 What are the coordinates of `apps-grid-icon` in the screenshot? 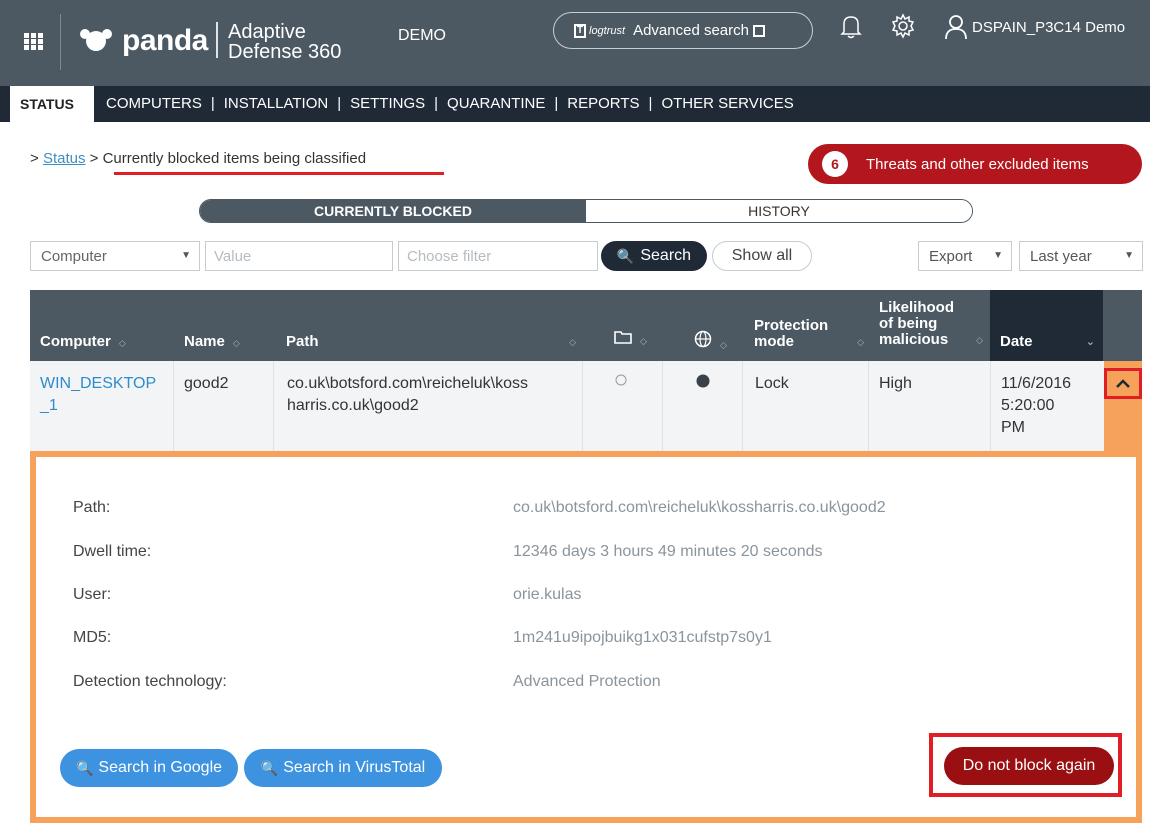 It's located at (34, 42).